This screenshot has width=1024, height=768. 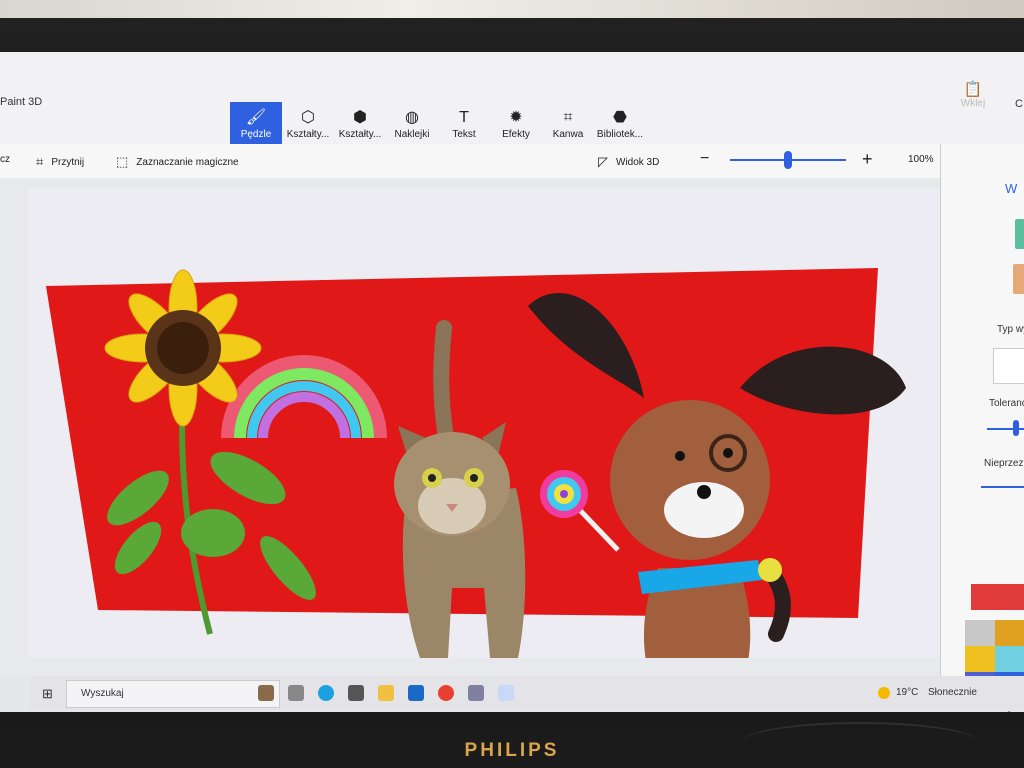 What do you see at coordinates (704, 159) in the screenshot?
I see `zoom-out-button: −` at bounding box center [704, 159].